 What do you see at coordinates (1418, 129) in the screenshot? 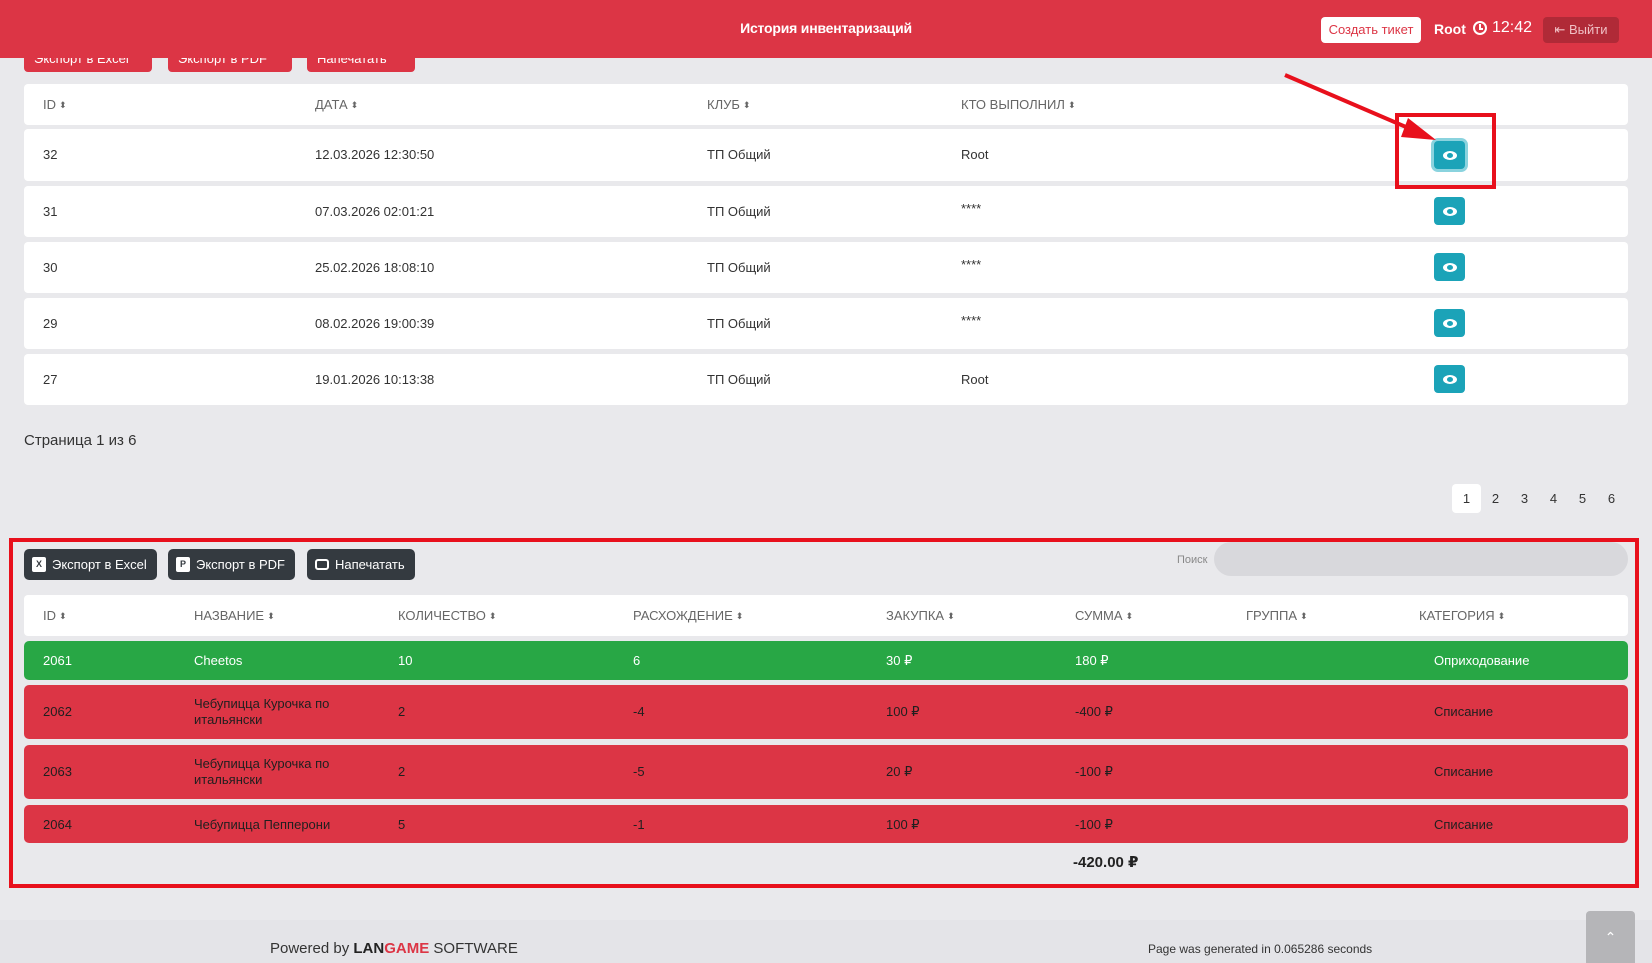
I see `arrow-head` at bounding box center [1418, 129].